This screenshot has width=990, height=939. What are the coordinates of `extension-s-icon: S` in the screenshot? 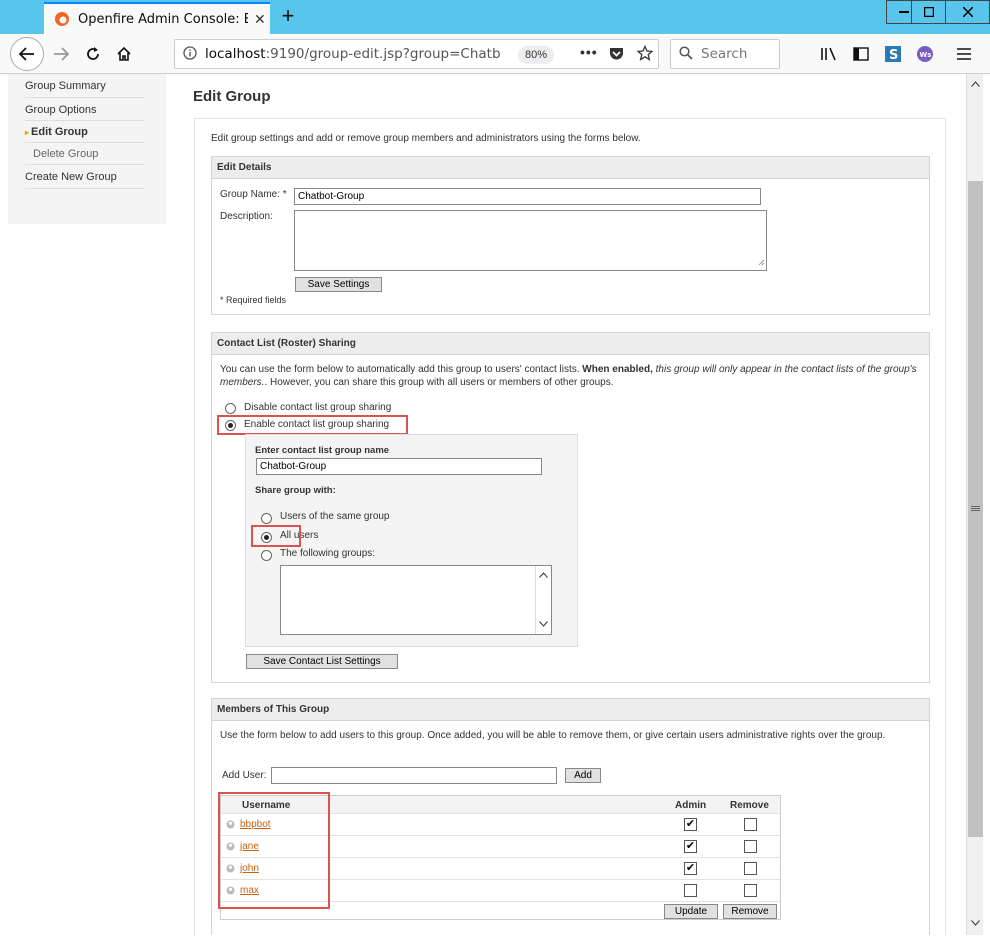 It's located at (893, 54).